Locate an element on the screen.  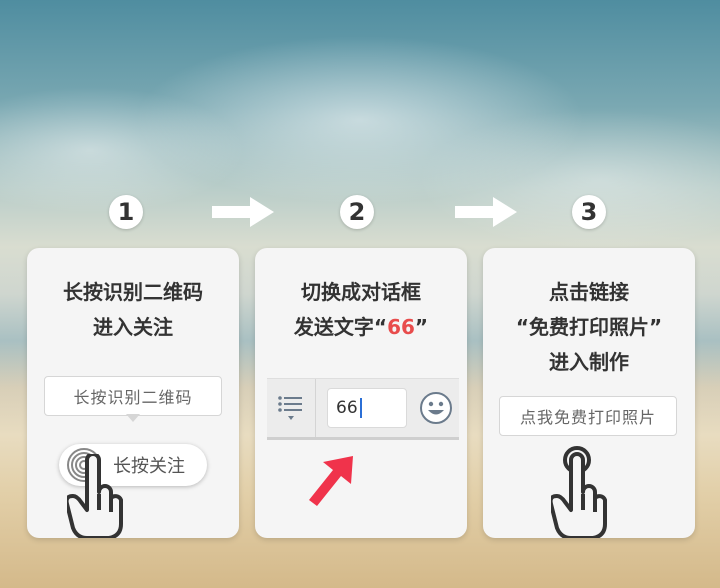
step-2-title: 切换成对话框 发送文字“66” is located at coordinates (361, 310).